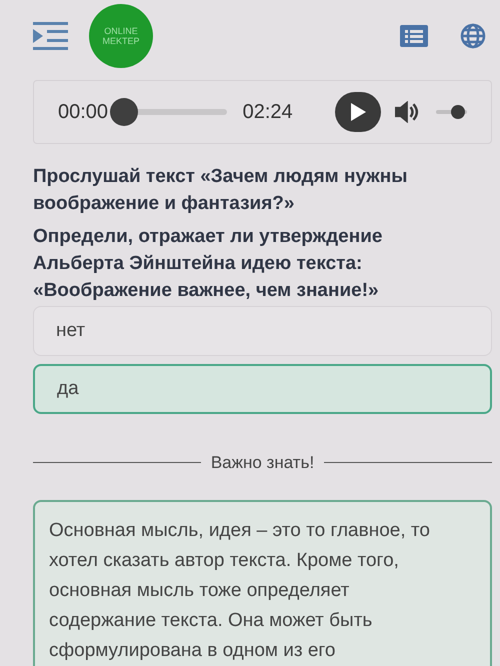 The width and height of the screenshot is (500, 666). I want to click on progress-thumb, so click(124, 112).